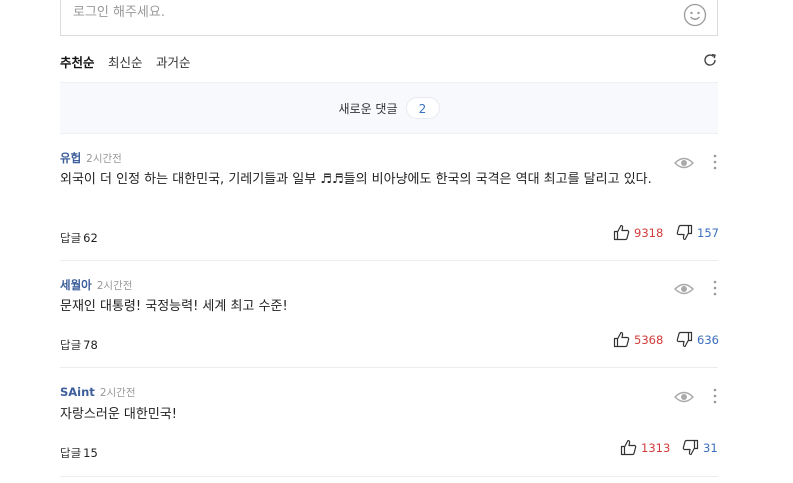  Describe the element at coordinates (173, 61) in the screenshot. I see `sort-oldest: 과거순` at that location.